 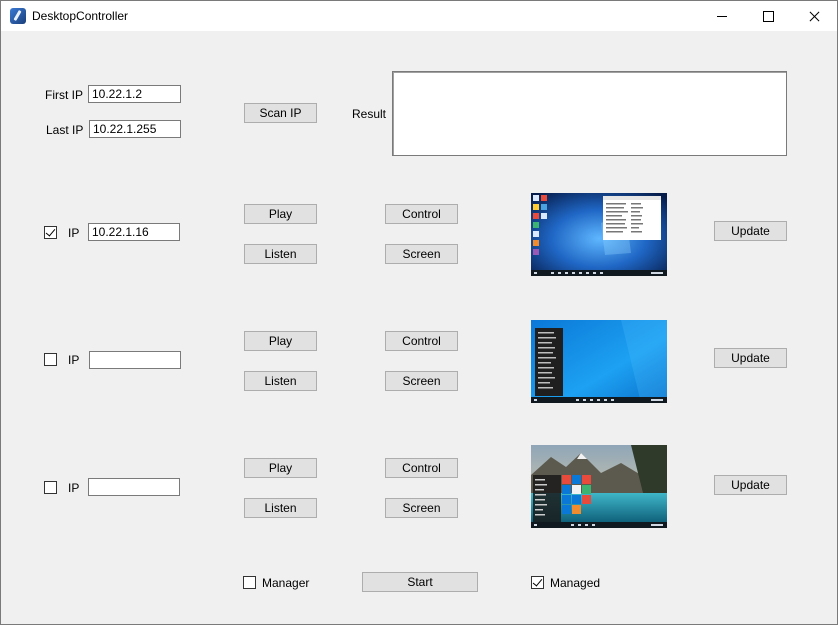 I want to click on client-3-control-button: Control, so click(x=421, y=468).